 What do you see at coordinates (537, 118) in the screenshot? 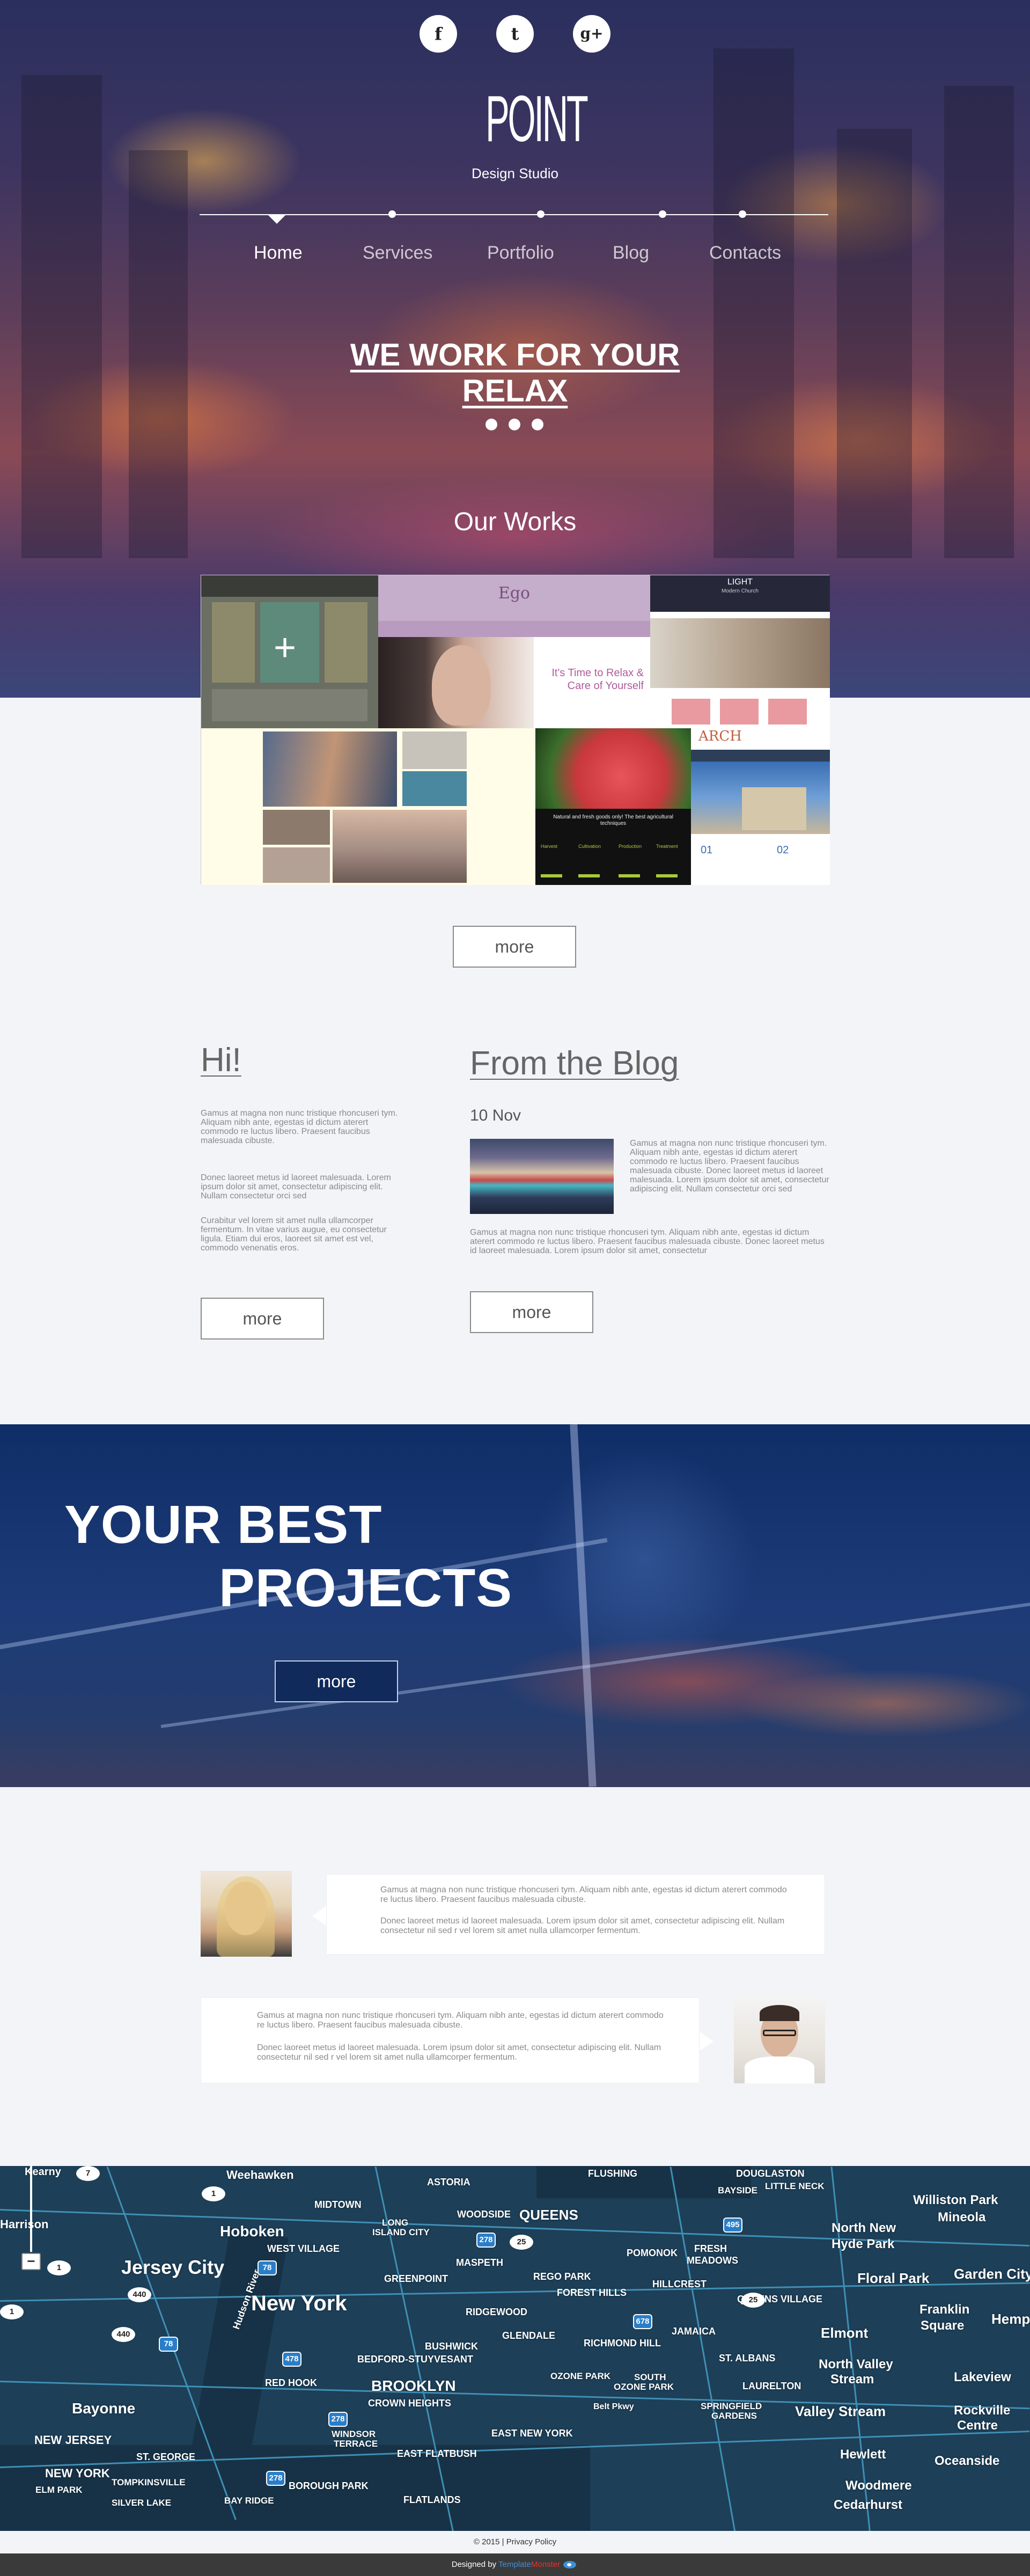
I see `brand-logo: POINT` at bounding box center [537, 118].